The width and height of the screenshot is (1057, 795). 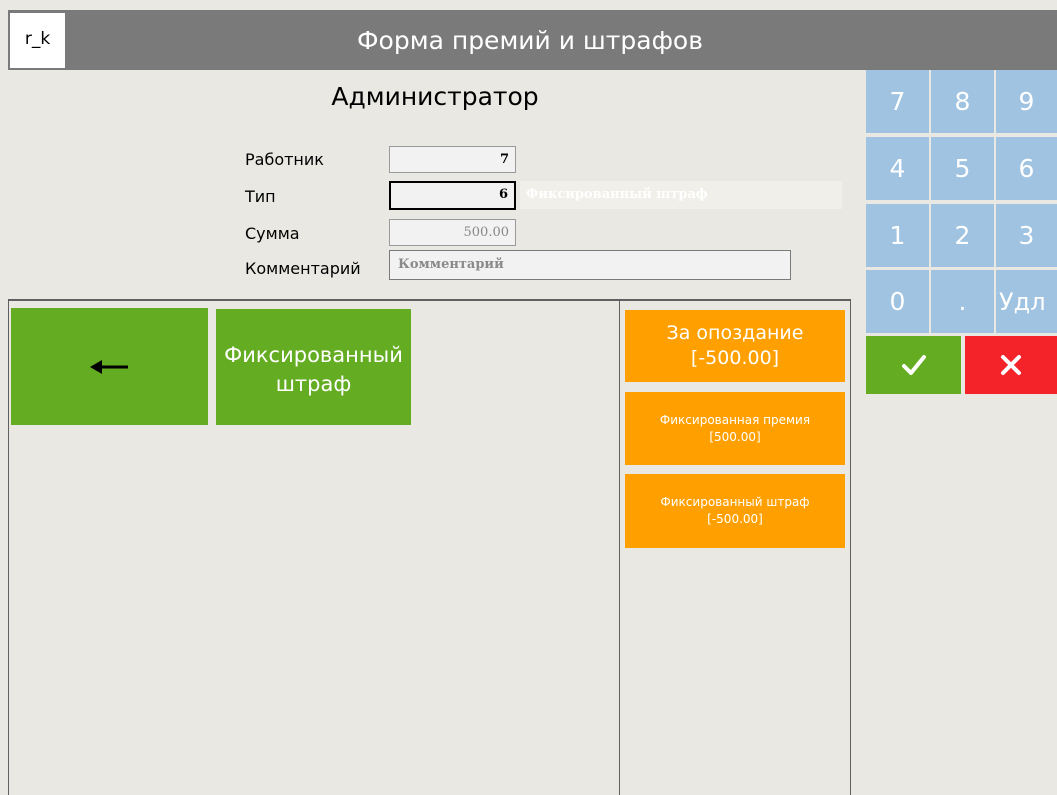 I want to click on back-button, so click(x=109, y=366).